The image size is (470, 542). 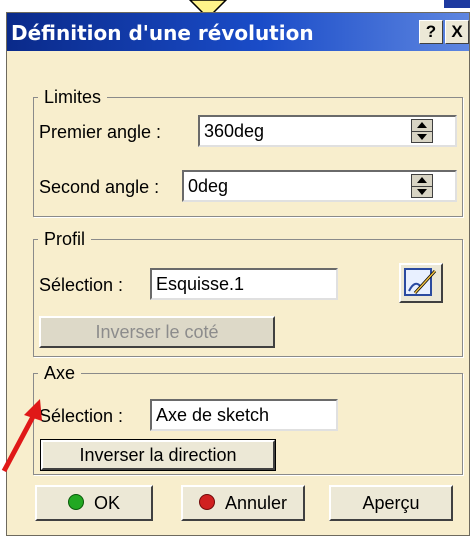 I want to click on background-window-corner, so click(x=457, y=4).